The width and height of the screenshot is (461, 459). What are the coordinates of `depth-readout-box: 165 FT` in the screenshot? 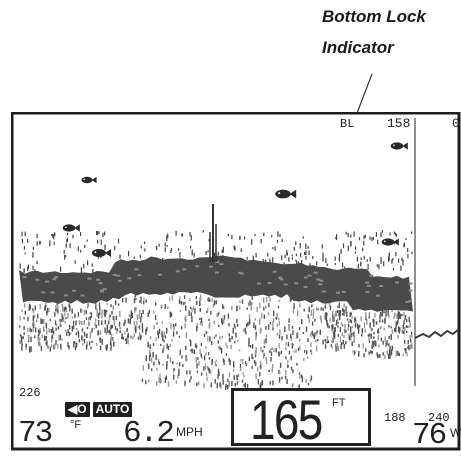 It's located at (301, 418).